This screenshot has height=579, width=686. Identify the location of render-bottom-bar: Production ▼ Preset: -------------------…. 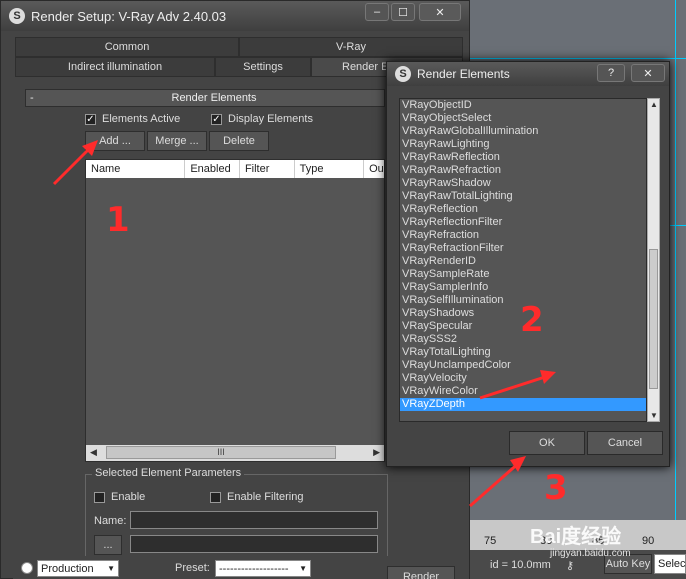
(241, 567).